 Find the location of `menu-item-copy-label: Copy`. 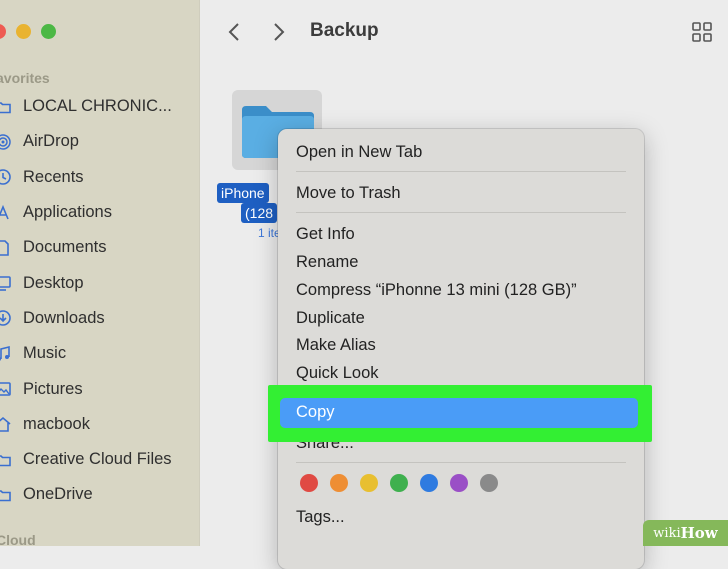

menu-item-copy-label: Copy is located at coordinates (315, 412).